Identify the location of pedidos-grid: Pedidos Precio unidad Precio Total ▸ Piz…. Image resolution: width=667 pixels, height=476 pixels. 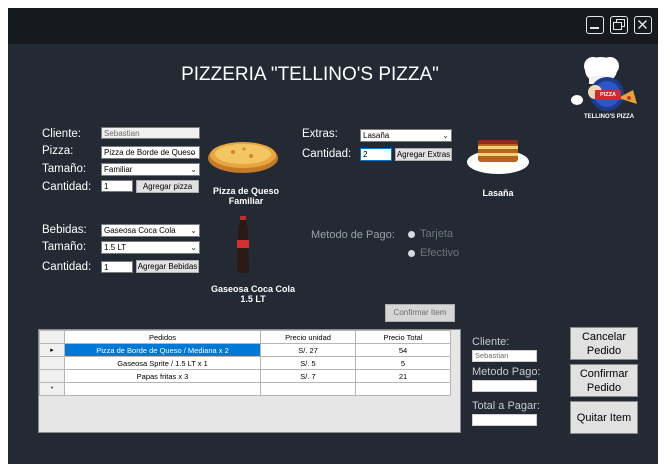
(249, 381).